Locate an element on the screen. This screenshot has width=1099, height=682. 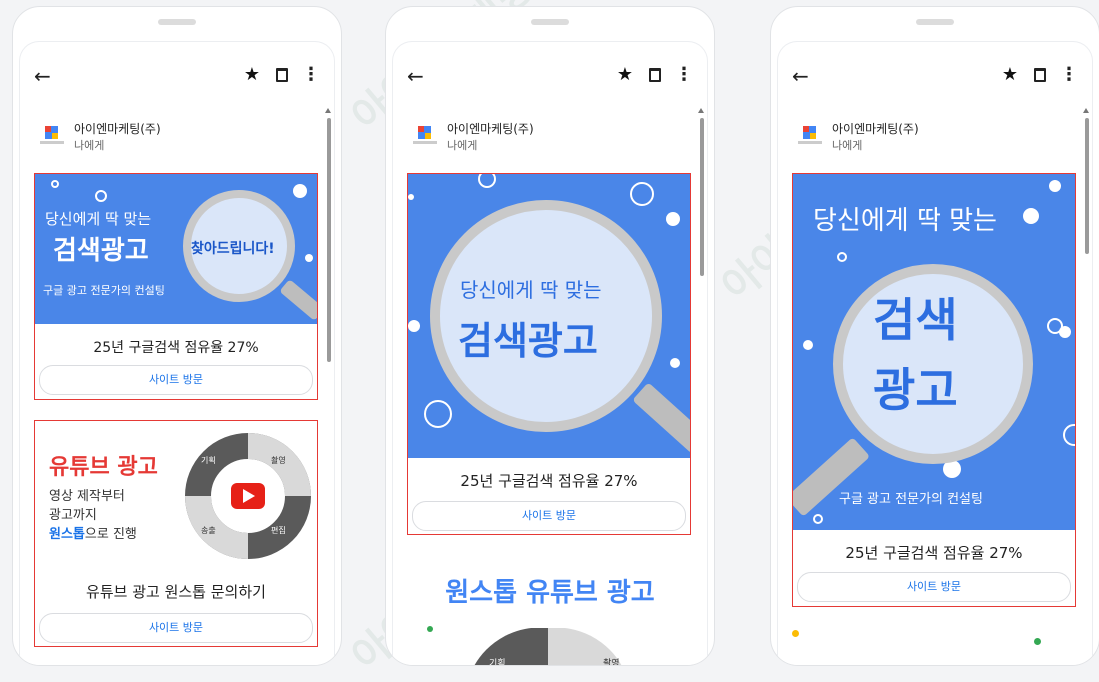
ad-banner-search: 당신에게 딱 맞는 검색광고 is located at coordinates (549, 316).